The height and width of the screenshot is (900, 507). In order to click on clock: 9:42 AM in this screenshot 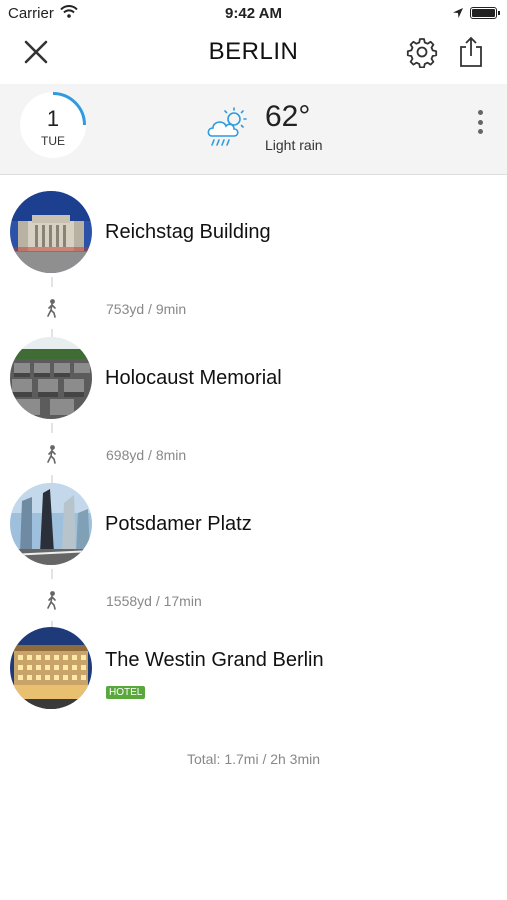, I will do `click(253, 13)`.